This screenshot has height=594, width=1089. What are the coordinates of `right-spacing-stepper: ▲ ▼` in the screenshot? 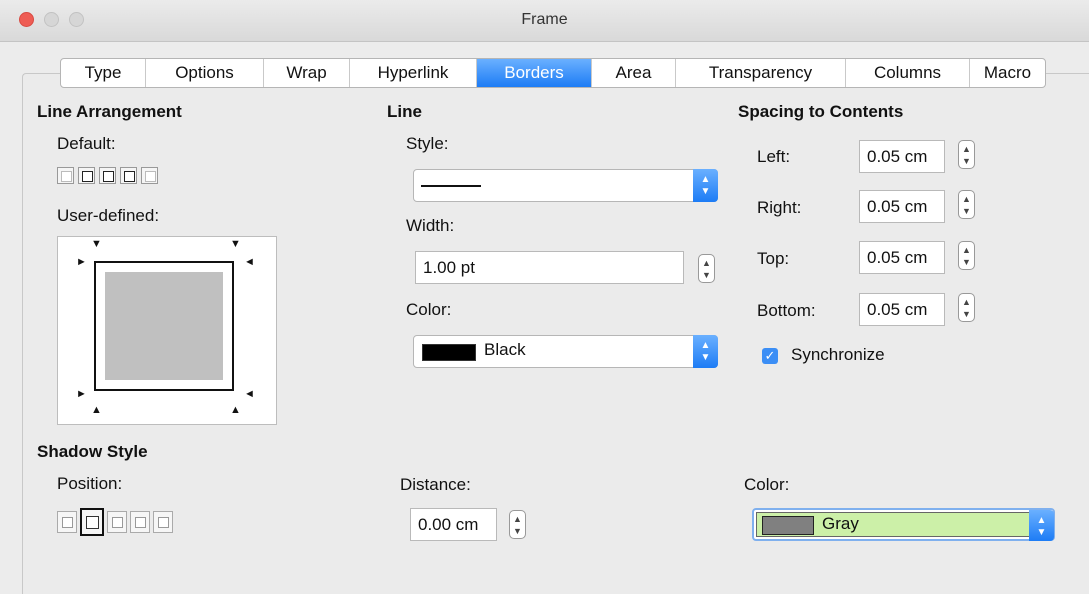 It's located at (966, 204).